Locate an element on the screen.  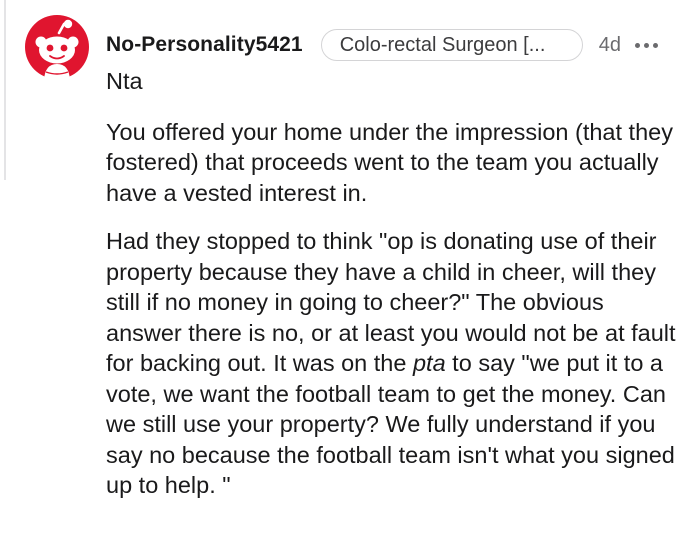
thread-line is located at coordinates (3, 90).